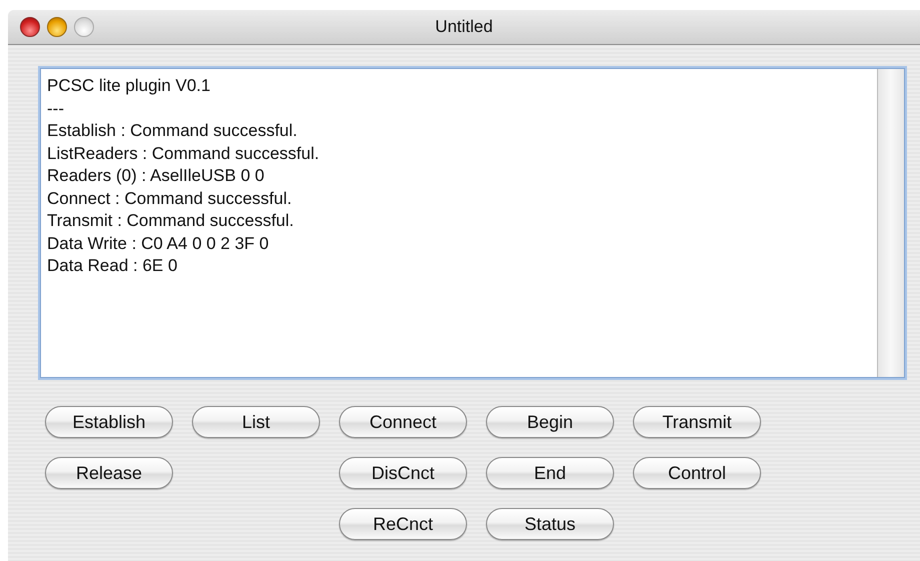 The image size is (920, 561). What do you see at coordinates (158, 243) in the screenshot?
I see `log-line: Data Write : C0 A4 0 0 2 3F 0` at bounding box center [158, 243].